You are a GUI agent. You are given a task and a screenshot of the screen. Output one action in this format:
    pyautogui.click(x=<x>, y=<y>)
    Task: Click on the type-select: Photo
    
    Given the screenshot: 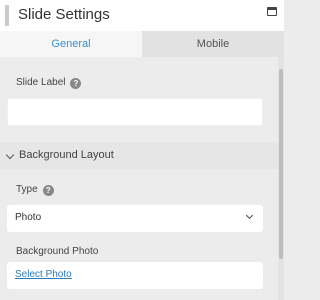 What is the action you would take?
    pyautogui.click(x=135, y=218)
    